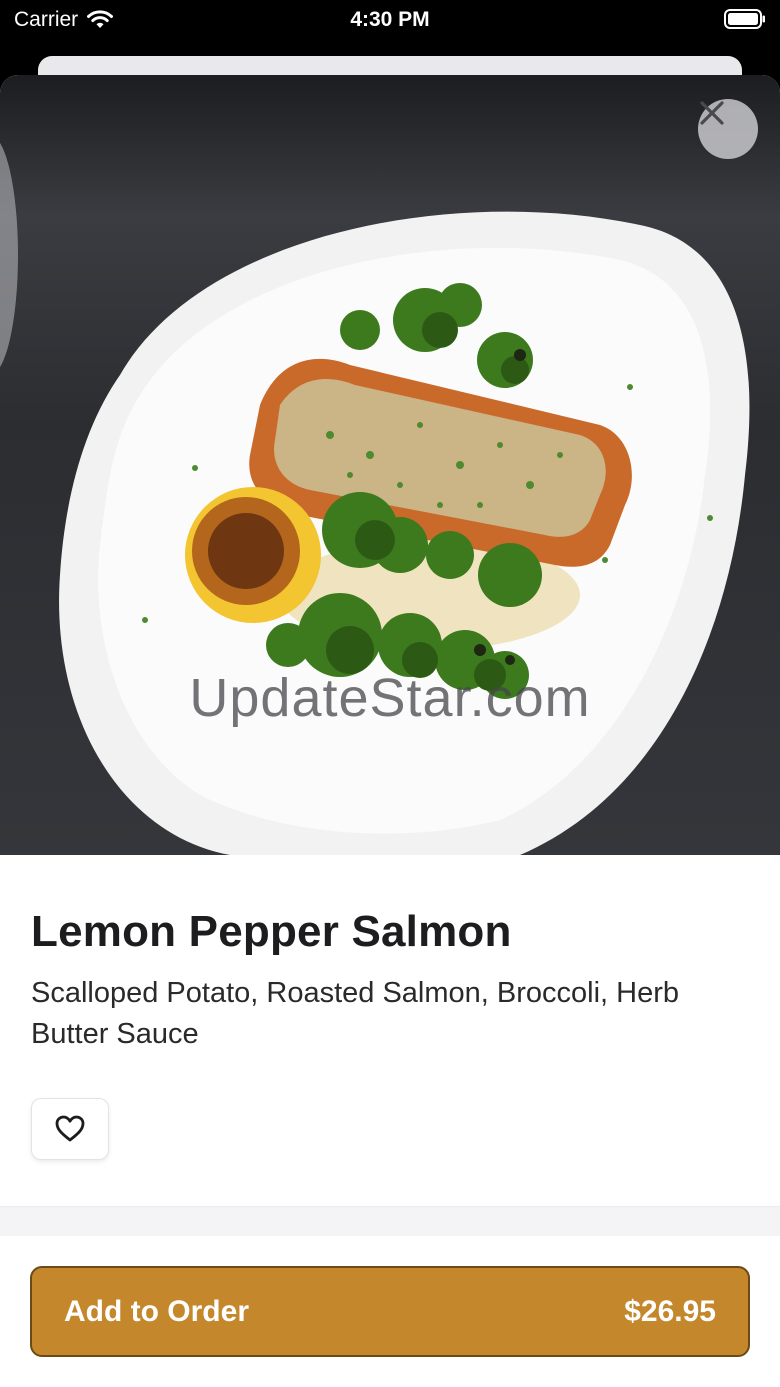  What do you see at coordinates (271, 931) in the screenshot?
I see `item-title: Lemon Pepper Salmon` at bounding box center [271, 931].